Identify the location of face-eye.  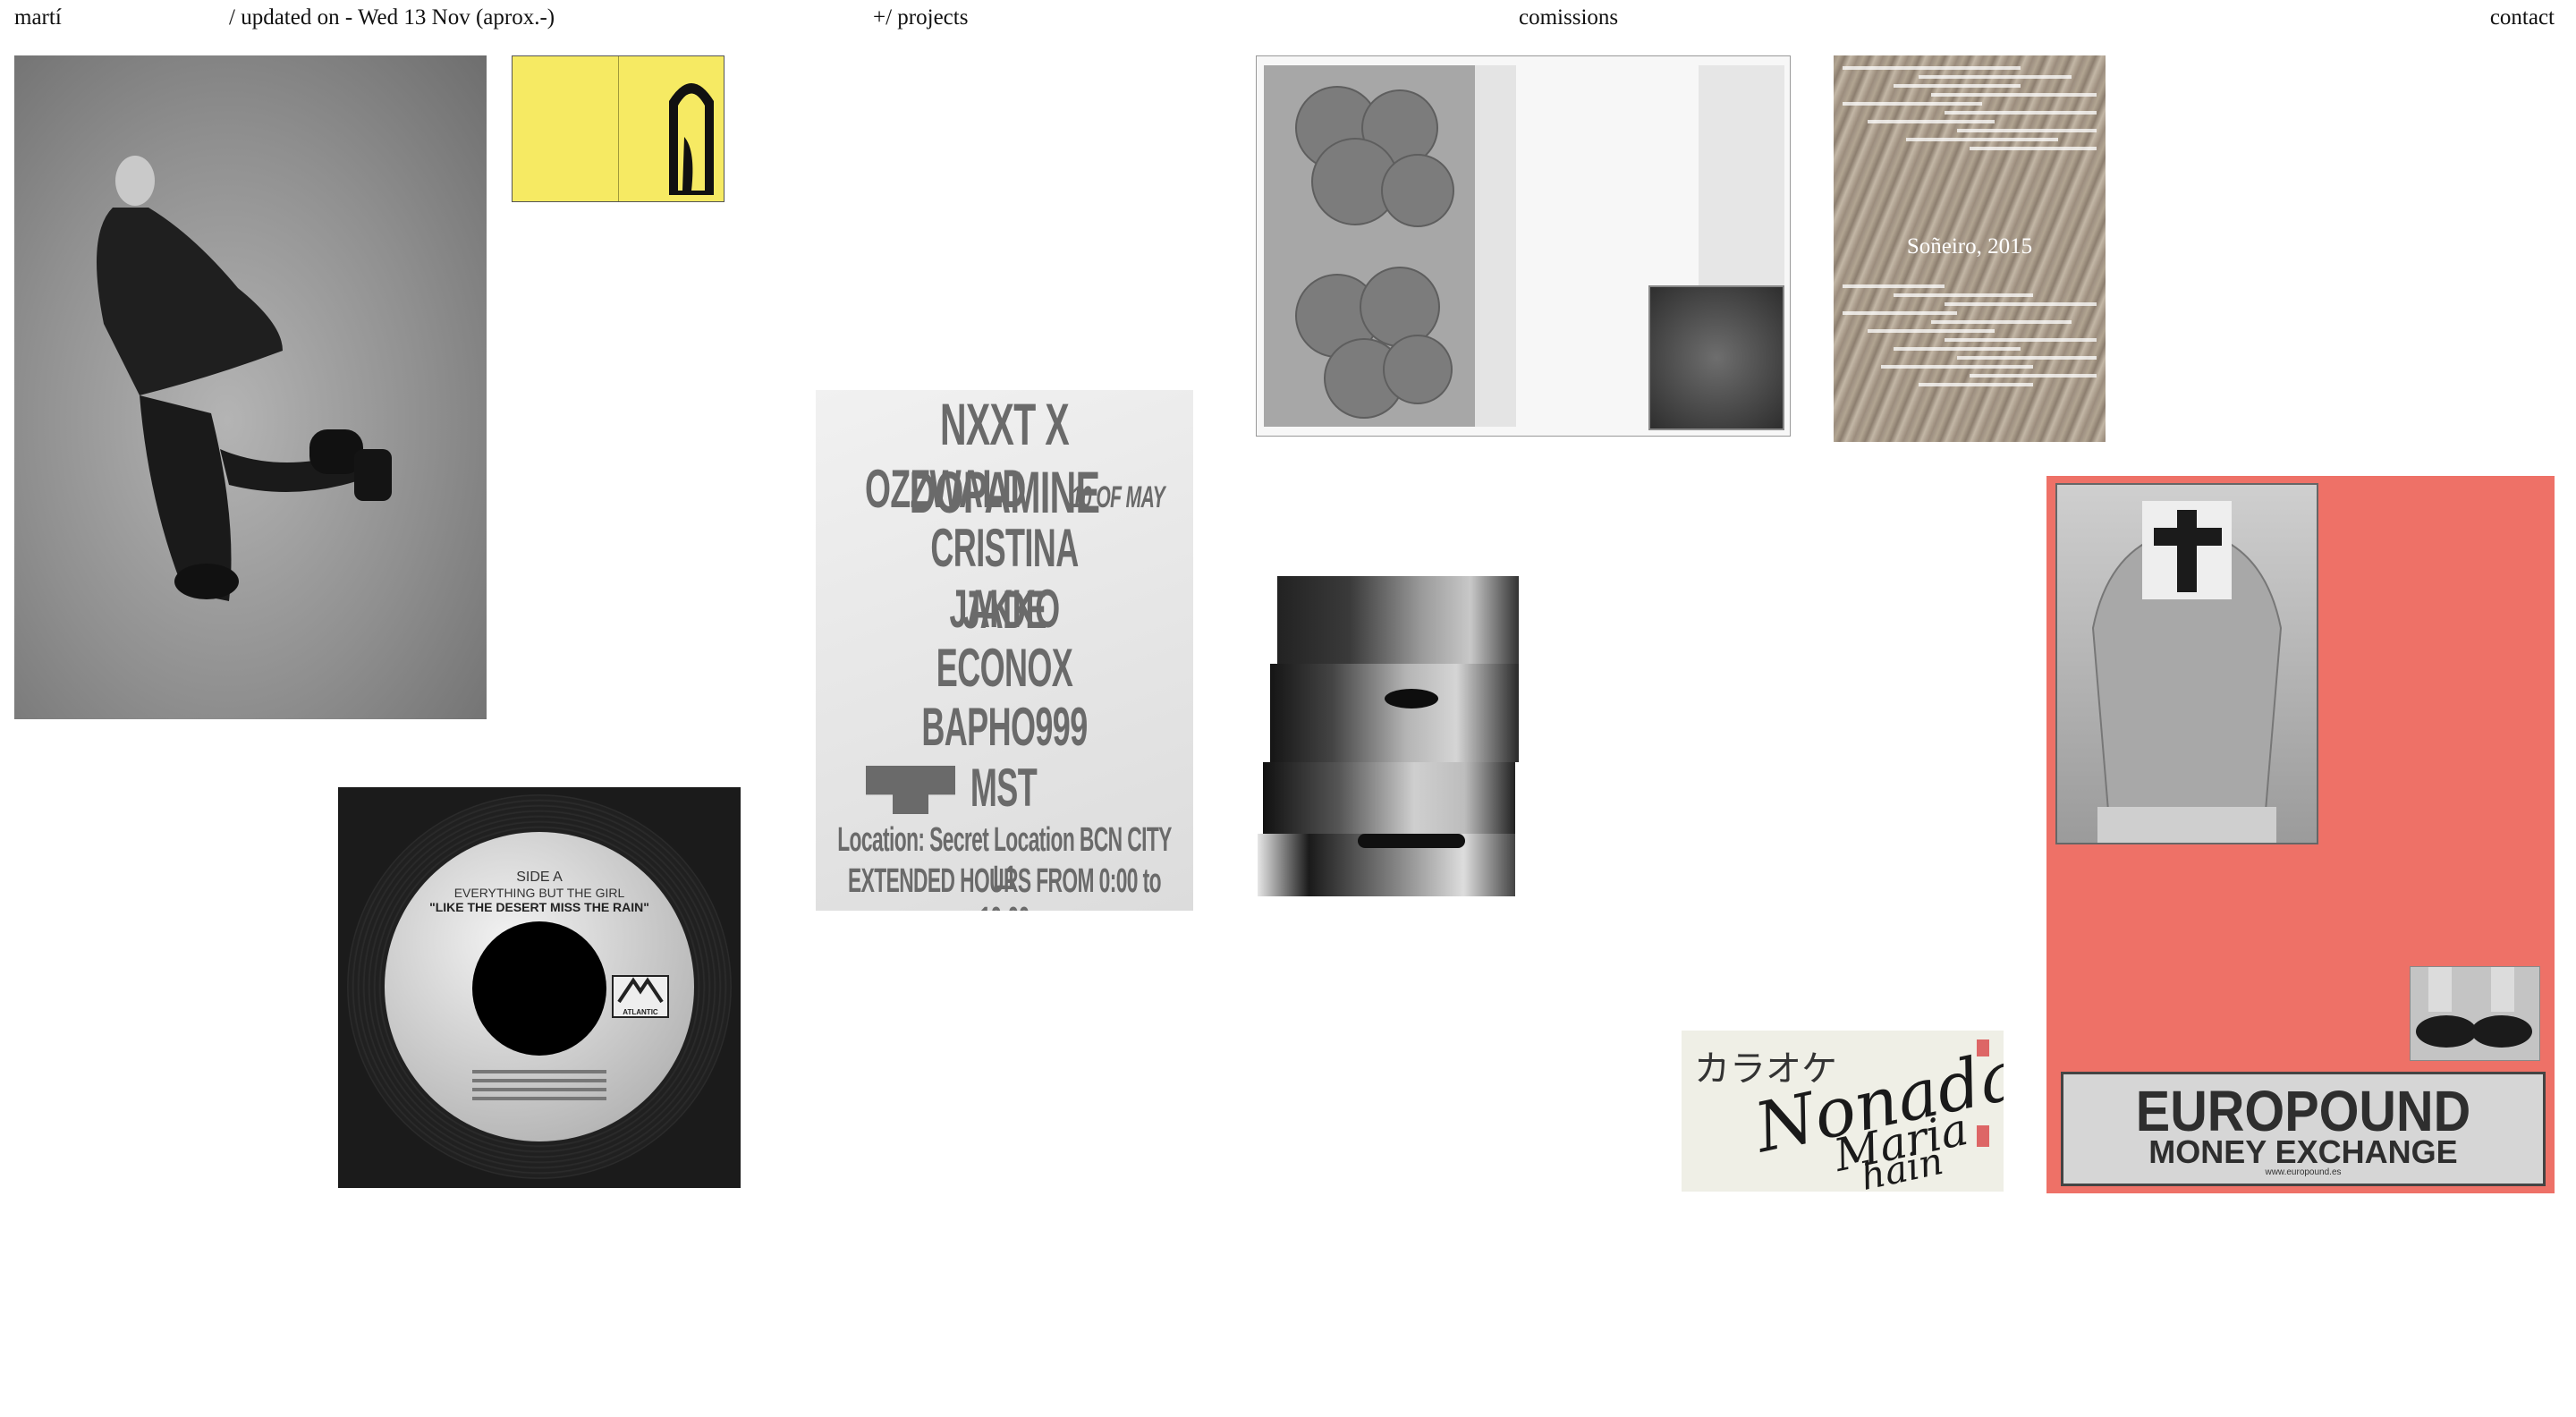
(1411, 699).